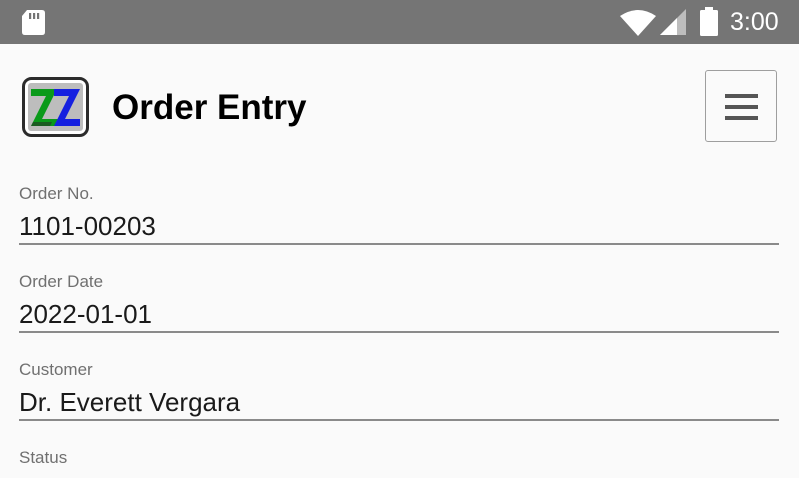  Describe the element at coordinates (399, 226) in the screenshot. I see `order-no-field: 1101-00203` at that location.